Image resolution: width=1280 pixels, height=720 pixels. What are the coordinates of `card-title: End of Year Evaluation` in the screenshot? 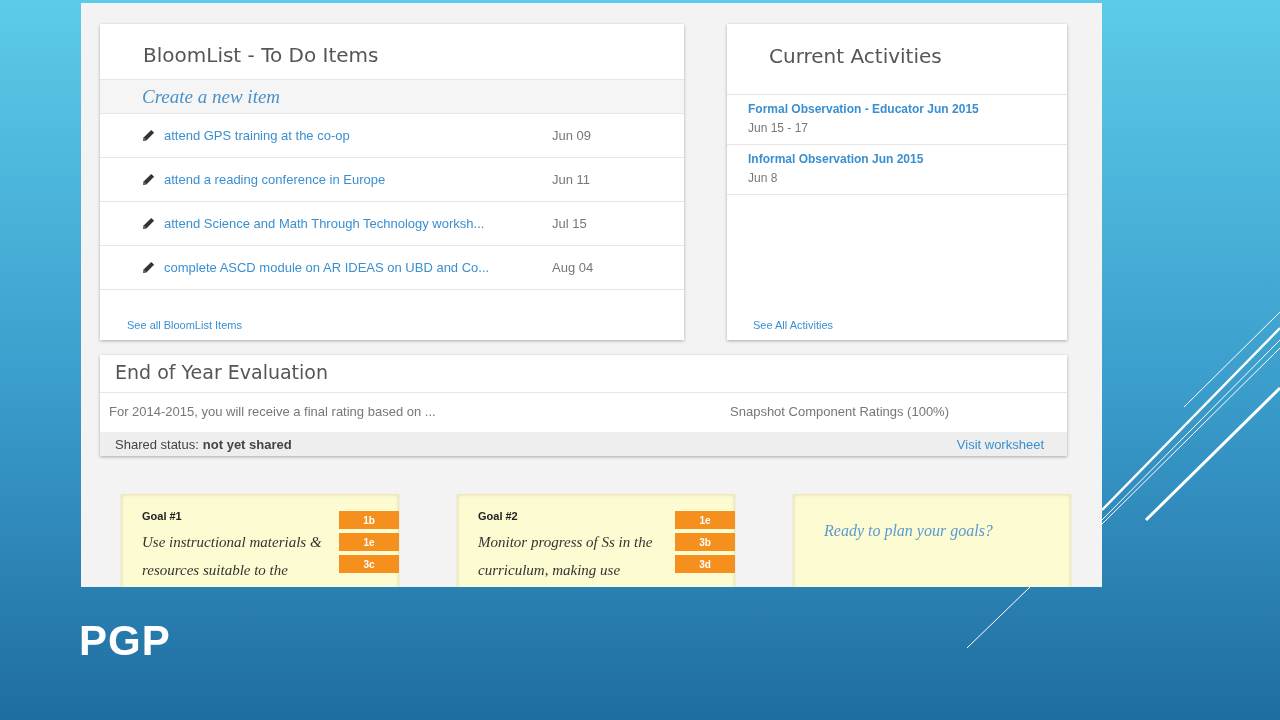 It's located at (583, 374).